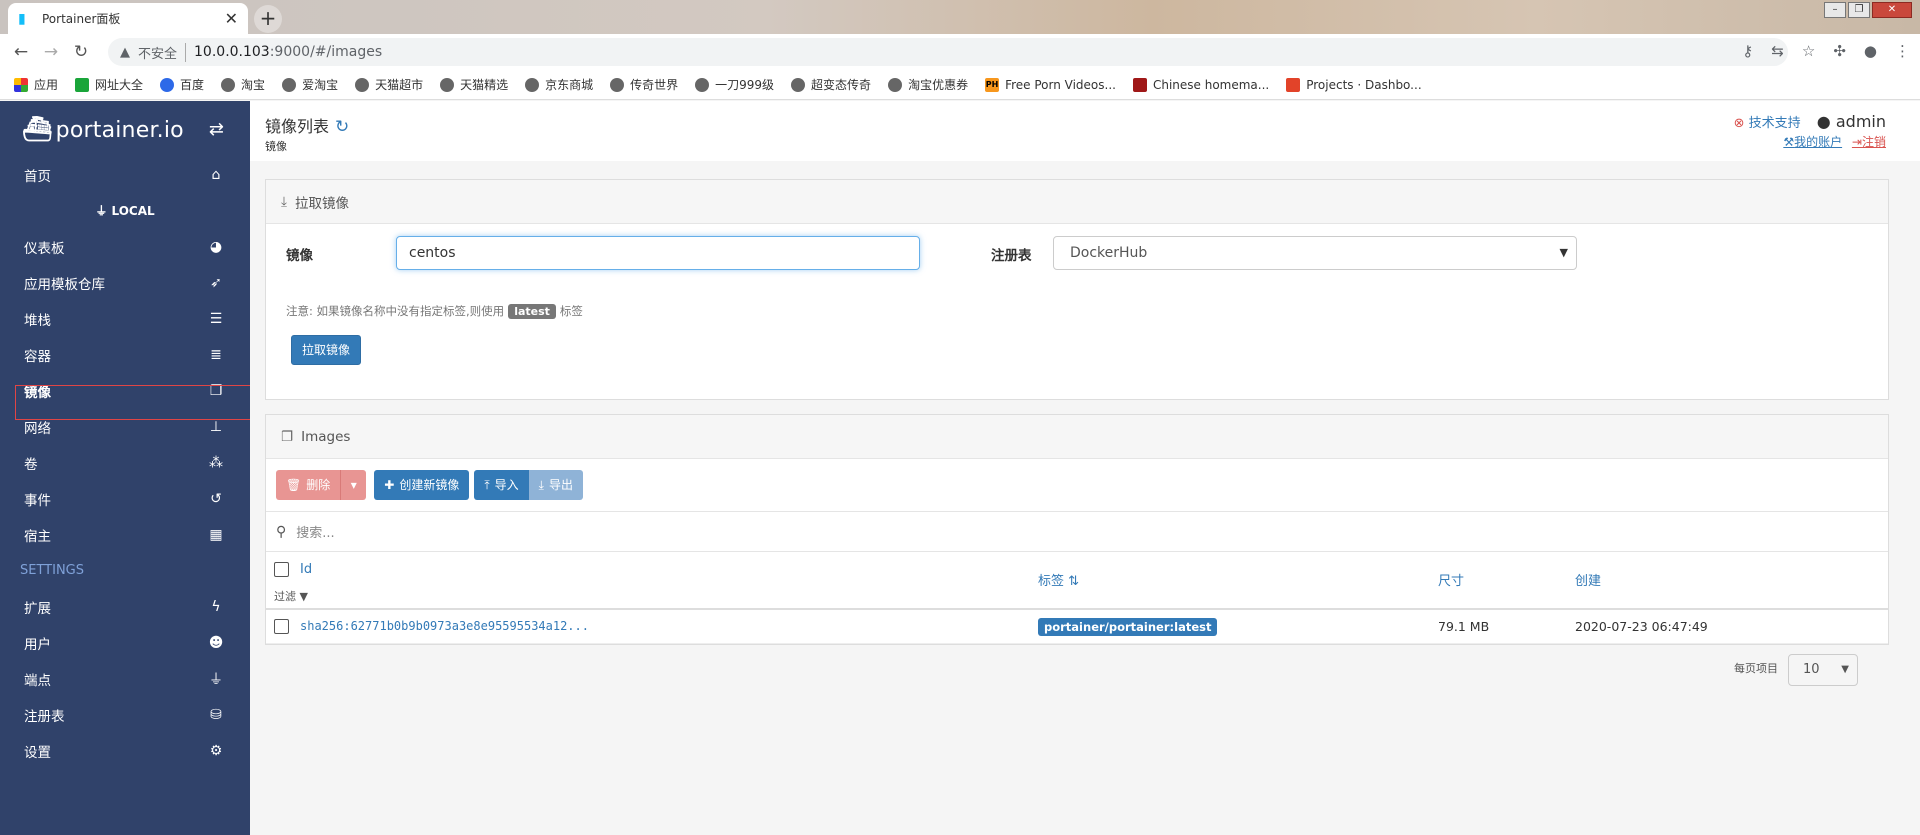  Describe the element at coordinates (125, 175) in the screenshot. I see `sidebar-item-home: 首页 ⌂` at that location.